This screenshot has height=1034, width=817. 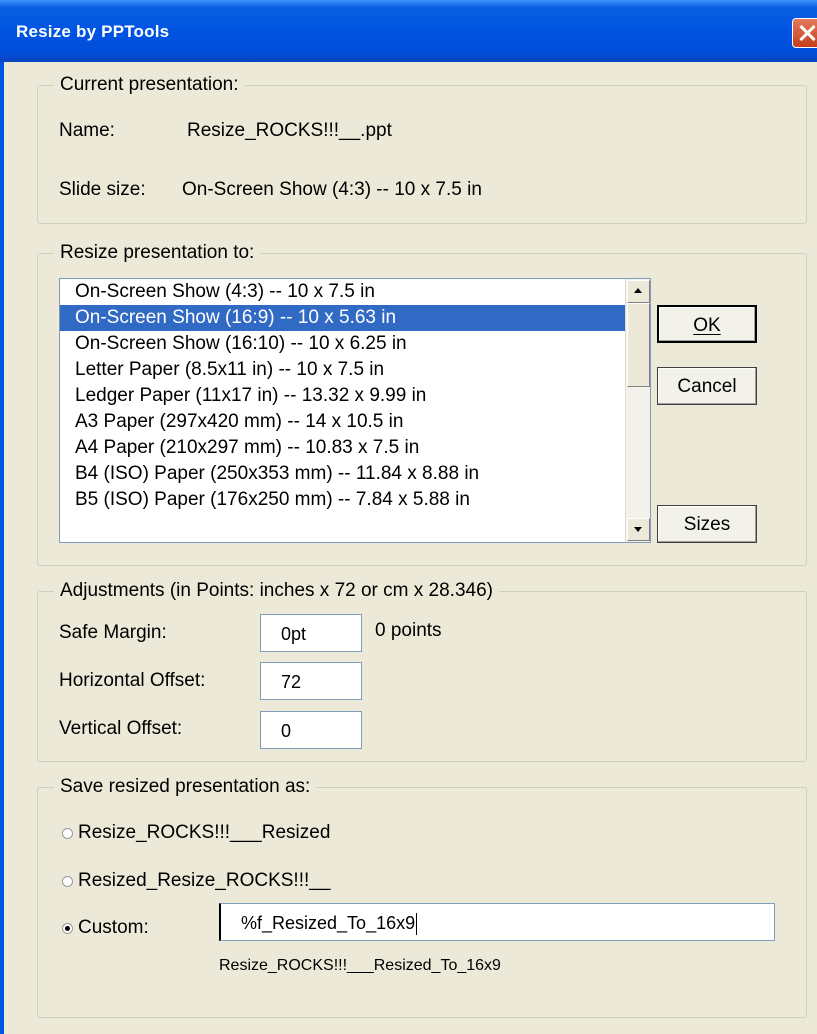 I want to click on size-list-item: On-Screen Show (16:10) -- 10 x 6.25 in, so click(x=355, y=344).